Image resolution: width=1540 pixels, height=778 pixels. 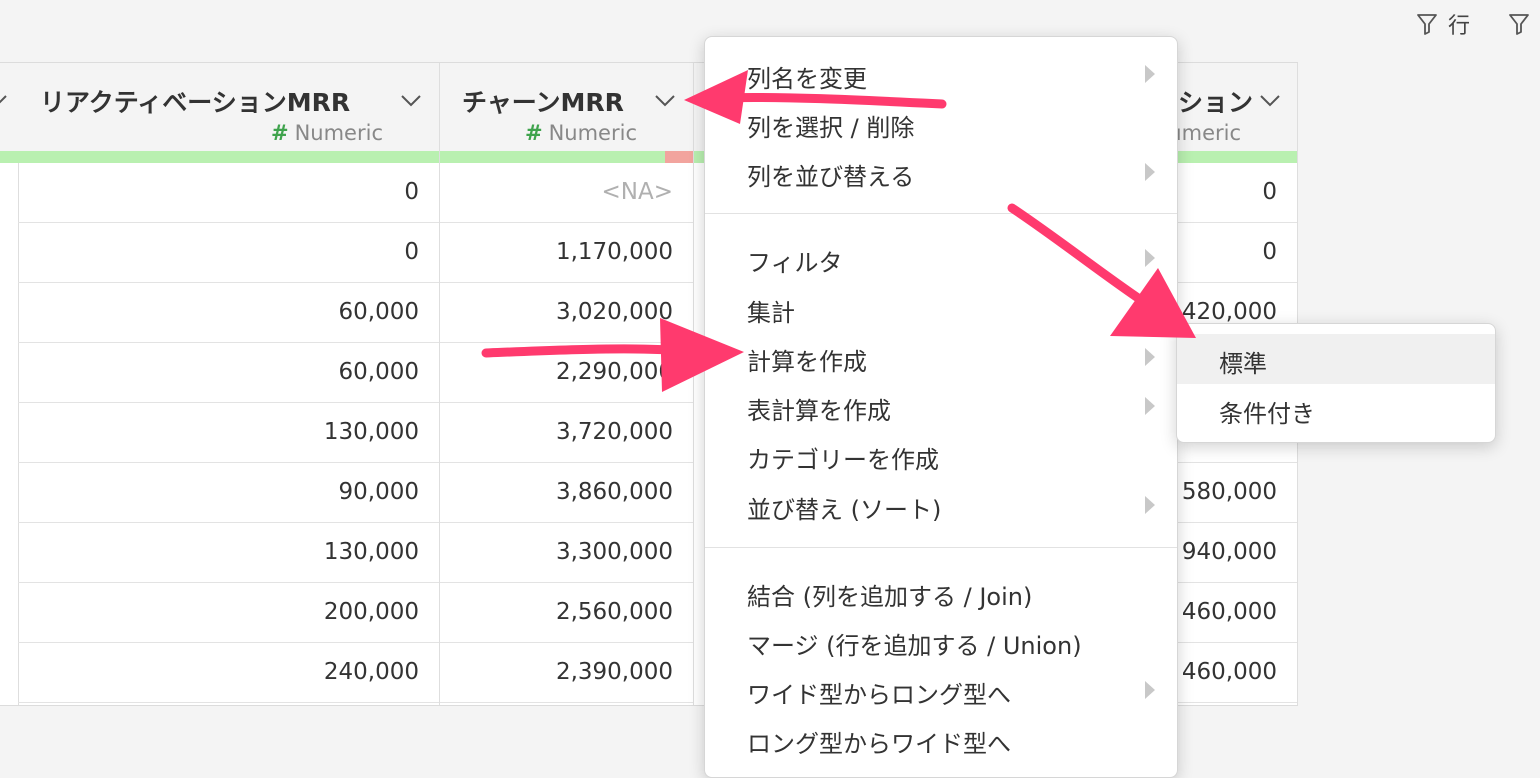 I want to click on menu-item-long-to-wide: ロング型からワイド型へ, so click(x=941, y=739).